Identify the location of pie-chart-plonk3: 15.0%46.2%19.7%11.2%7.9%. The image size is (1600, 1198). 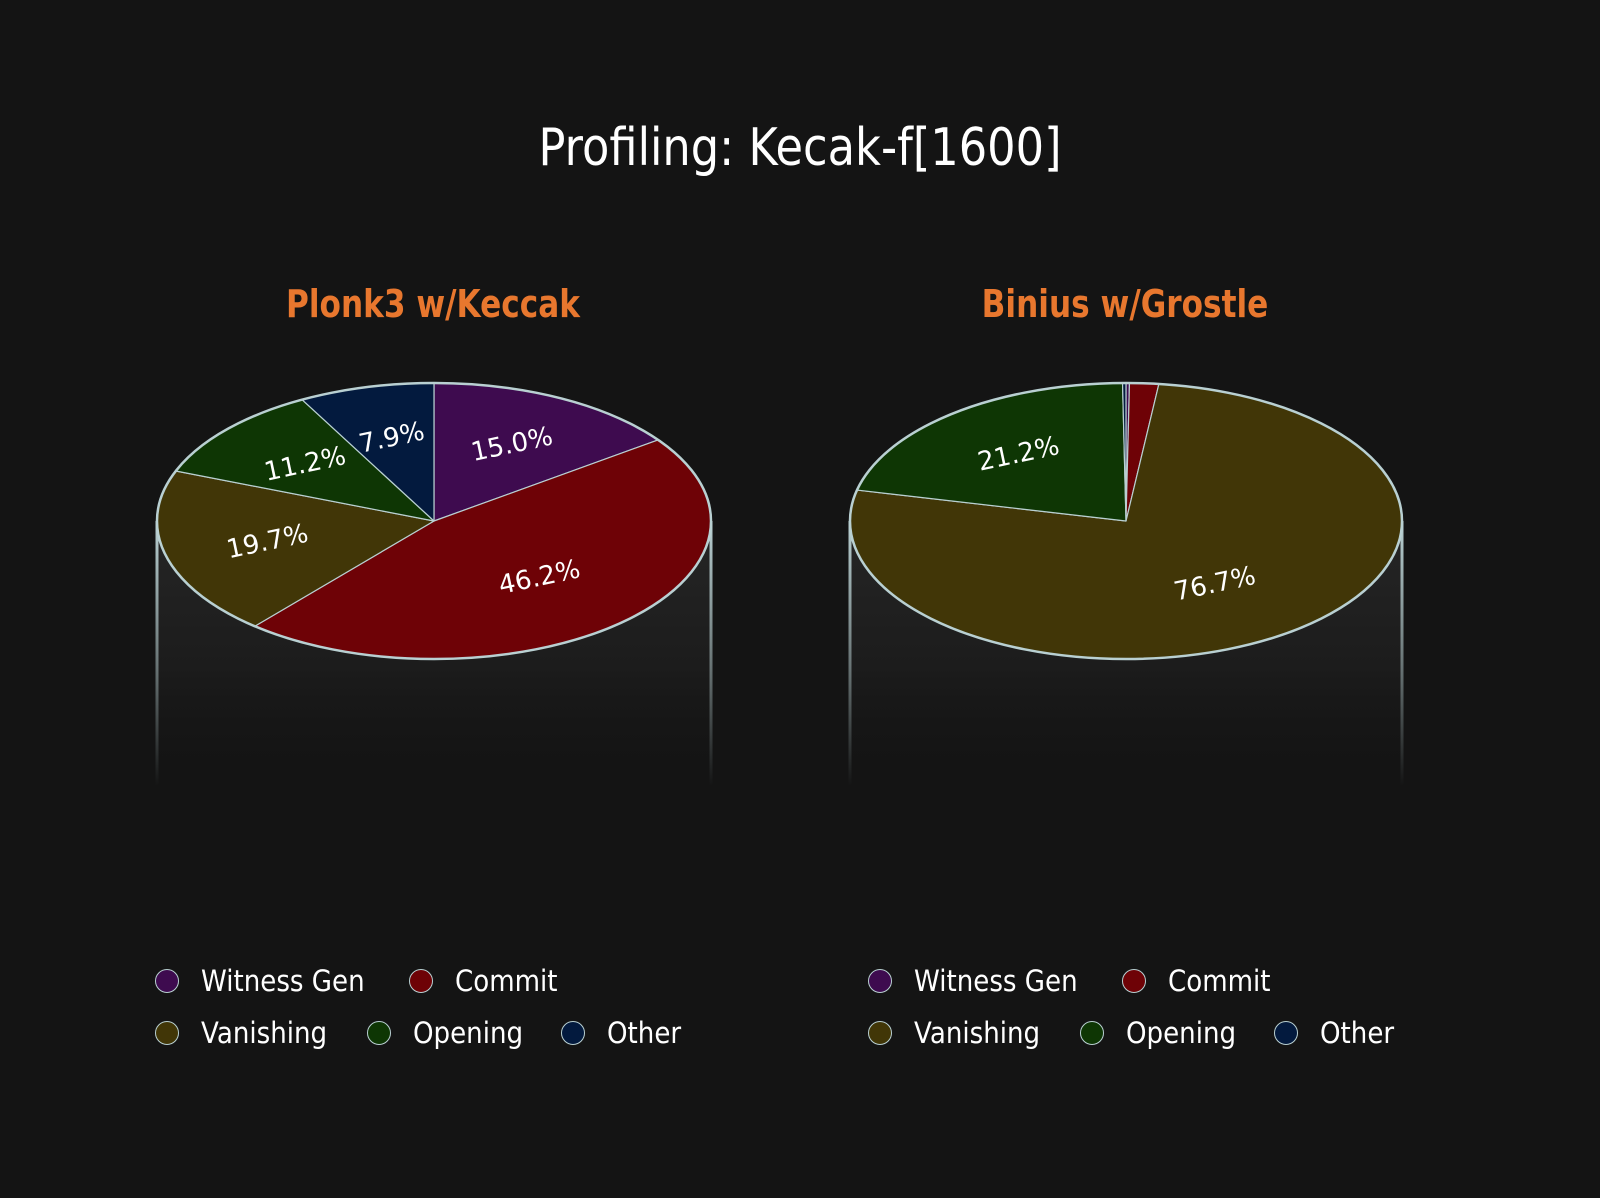
(434, 583).